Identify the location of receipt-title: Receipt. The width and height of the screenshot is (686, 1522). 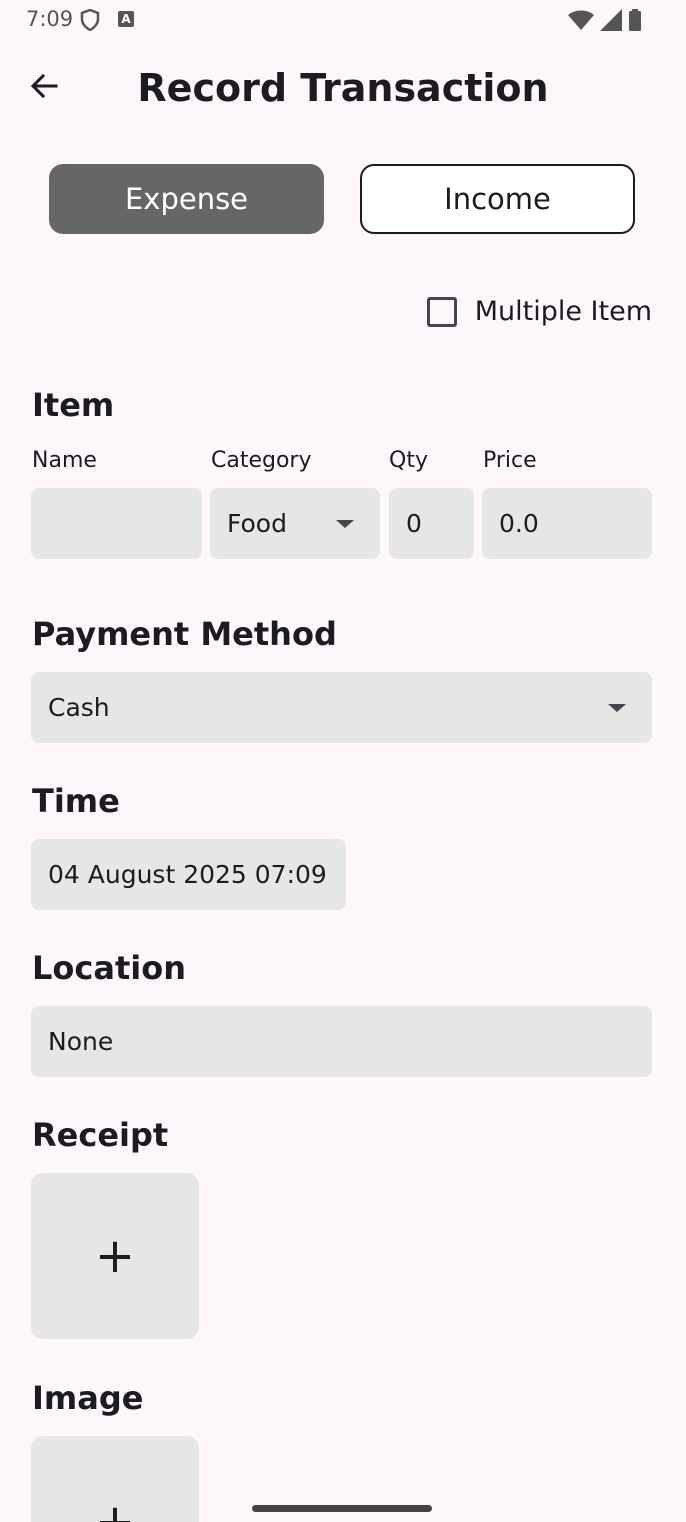
(100, 1135).